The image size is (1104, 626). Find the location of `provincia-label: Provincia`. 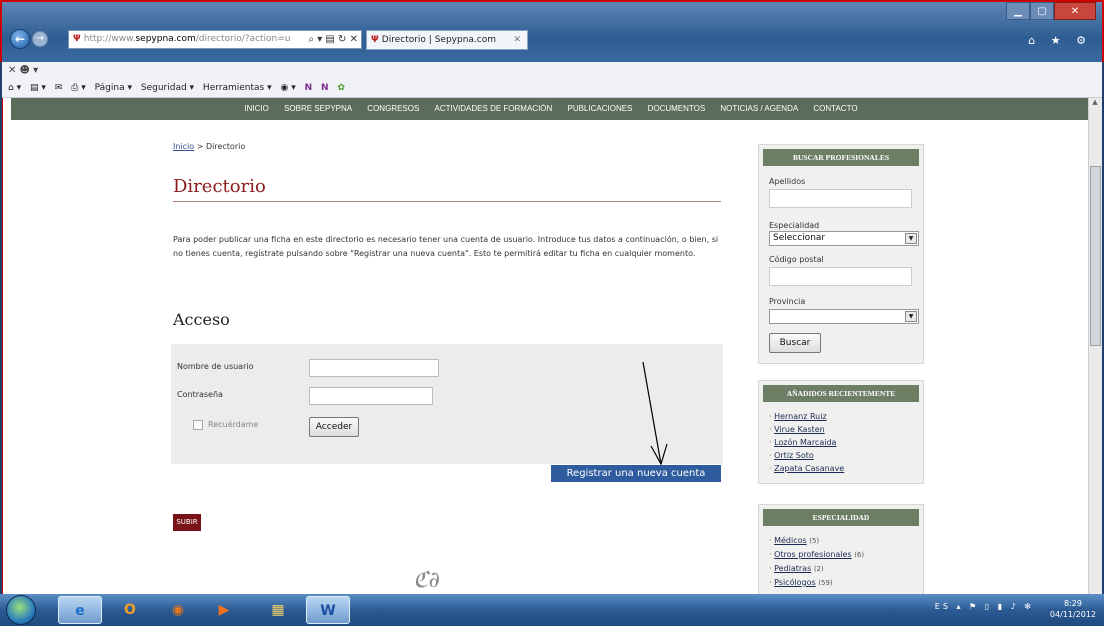

provincia-label: Provincia is located at coordinates (787, 301).